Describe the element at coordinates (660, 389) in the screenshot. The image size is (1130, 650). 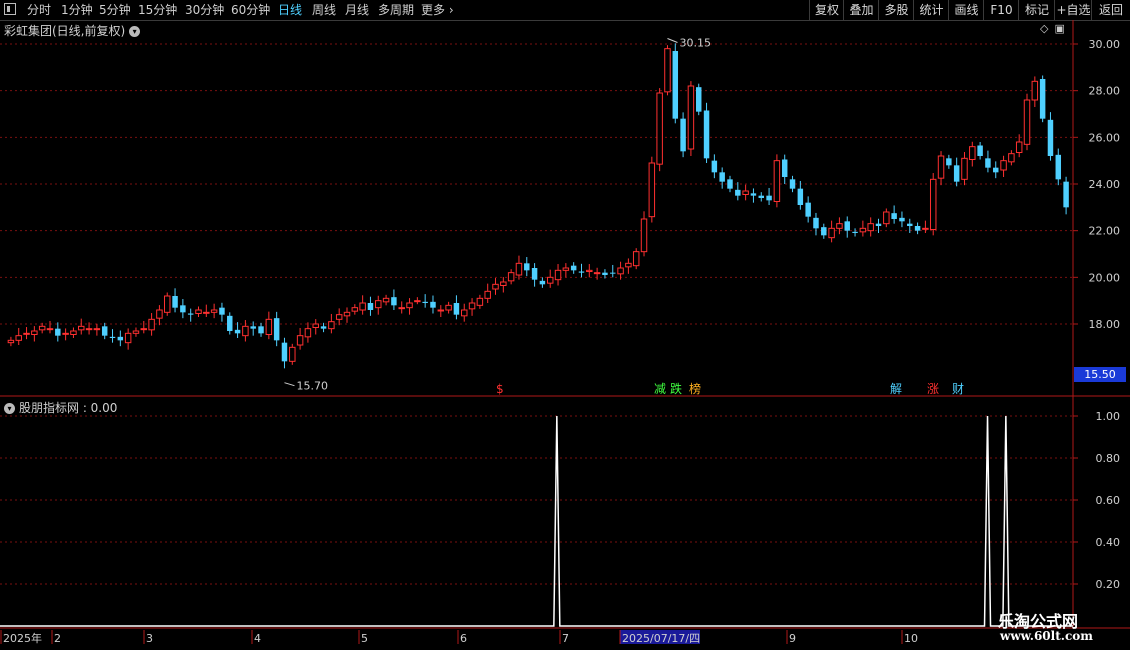
I see `event-marker: 减` at that location.